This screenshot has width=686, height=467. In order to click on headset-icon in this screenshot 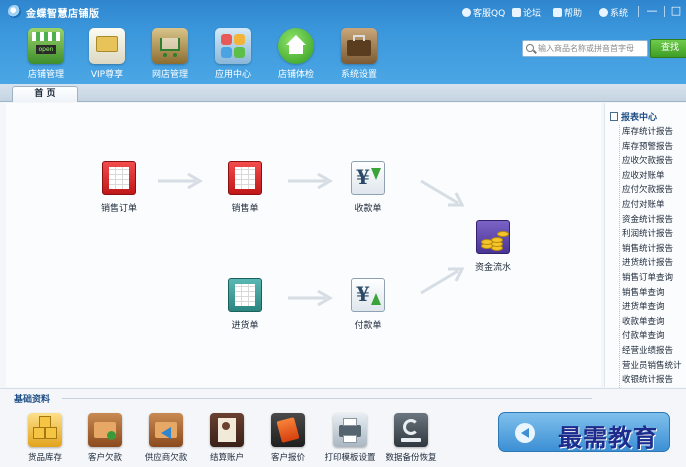, I will do `click(466, 12)`.